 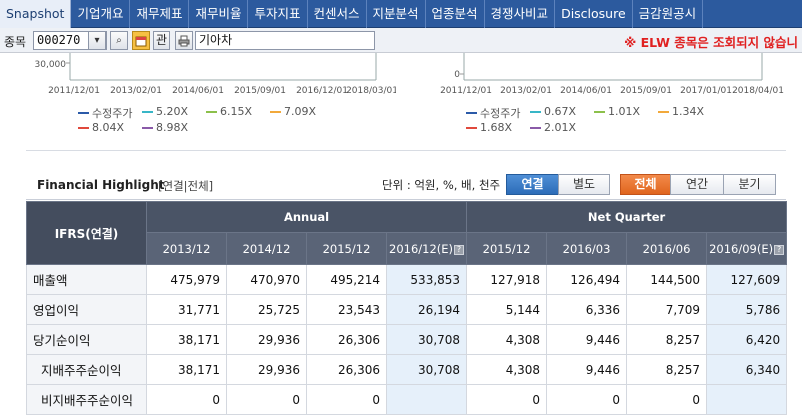 I want to click on annual-group-header: Annual, so click(x=306, y=217).